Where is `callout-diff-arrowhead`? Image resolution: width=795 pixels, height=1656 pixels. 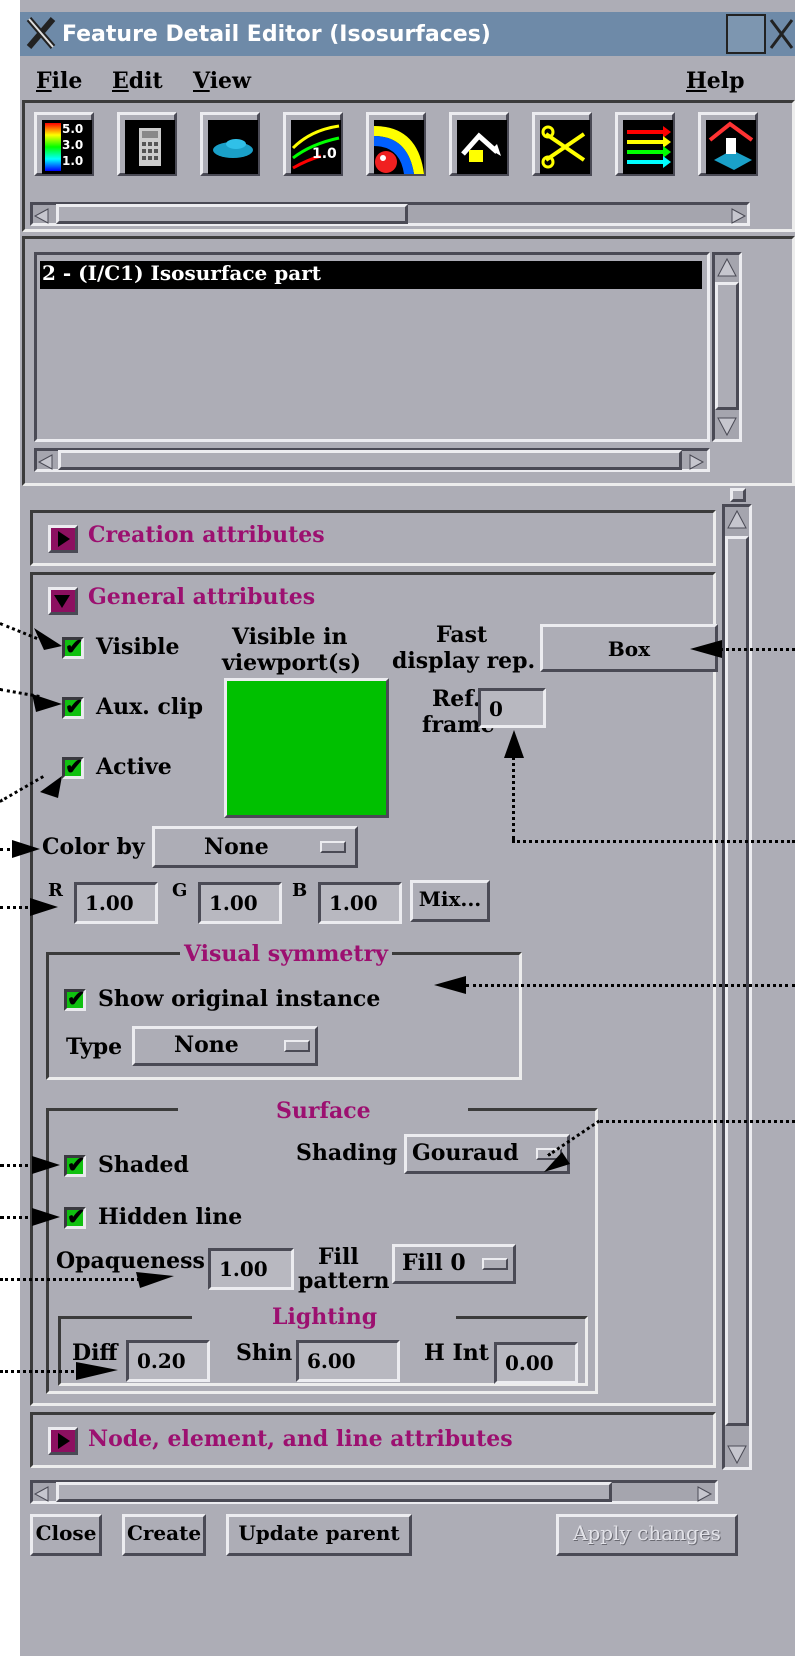
callout-diff-arrowhead is located at coordinates (98, 1373).